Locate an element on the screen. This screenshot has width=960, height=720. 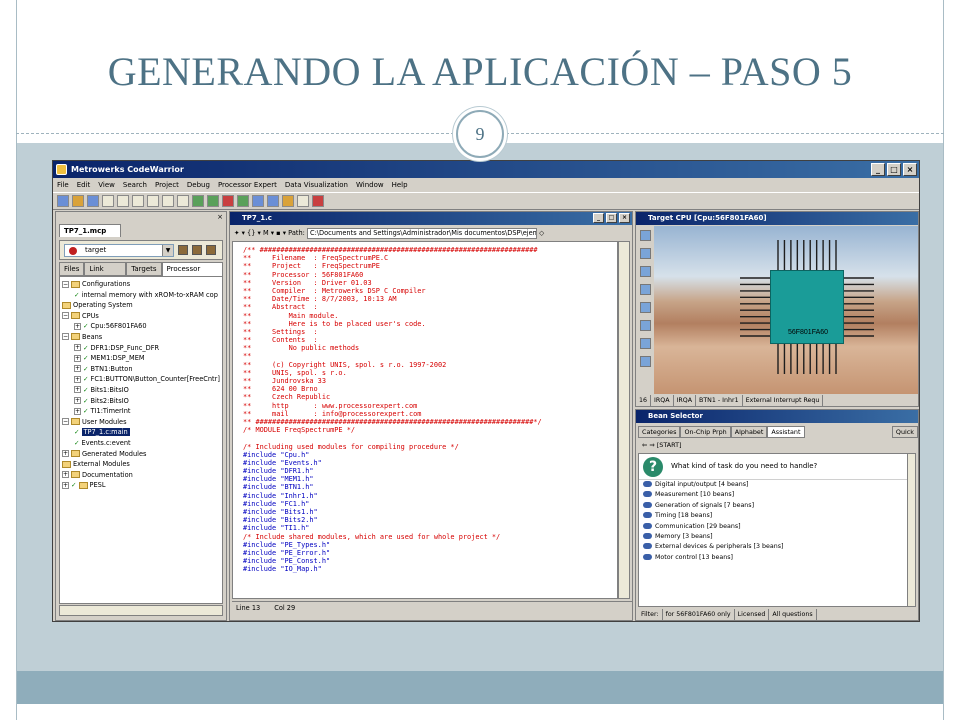
tree-item: ✓ Events.c:event is located at coordinates (141, 443).